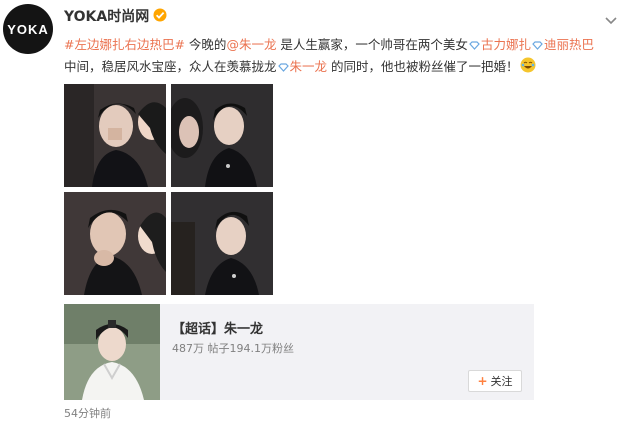 Image resolution: width=623 pixels, height=421 pixels. I want to click on mention-link: @朱一龙, so click(251, 44).